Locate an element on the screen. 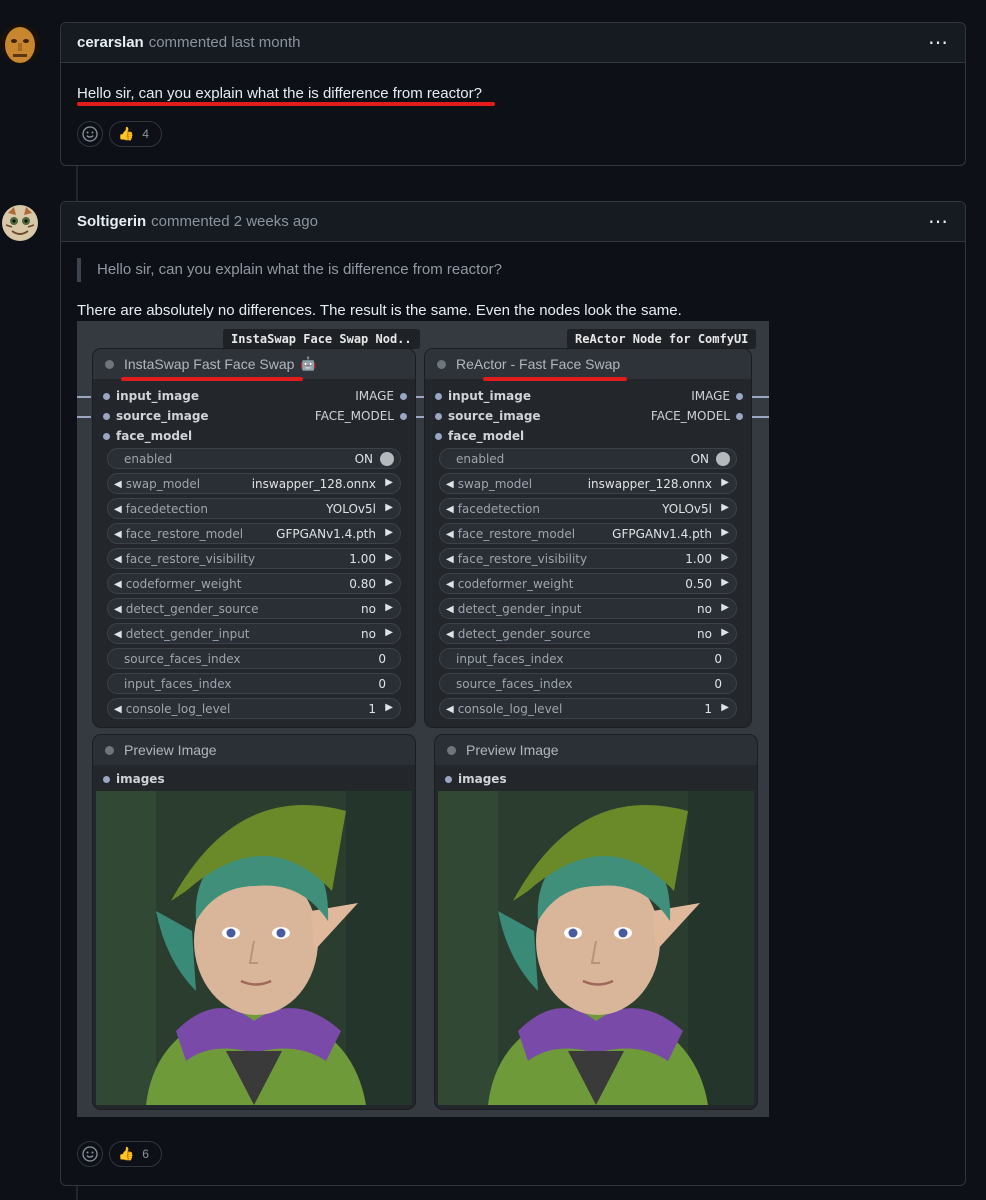 The image size is (986, 1200). comment-author: Soltigerin is located at coordinates (111, 221).